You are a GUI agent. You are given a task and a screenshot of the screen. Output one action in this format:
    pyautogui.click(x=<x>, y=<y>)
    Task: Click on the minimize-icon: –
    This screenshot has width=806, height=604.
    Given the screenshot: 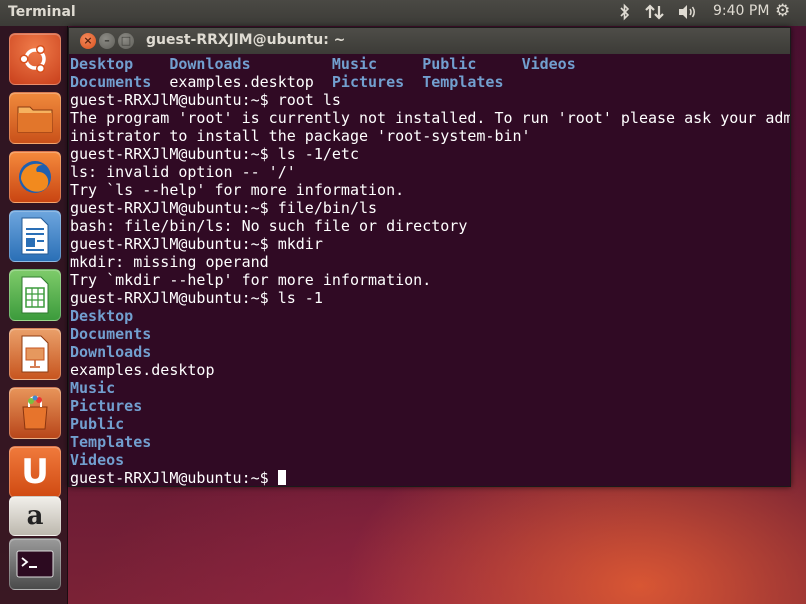 What is the action you would take?
    pyautogui.click(x=107, y=41)
    